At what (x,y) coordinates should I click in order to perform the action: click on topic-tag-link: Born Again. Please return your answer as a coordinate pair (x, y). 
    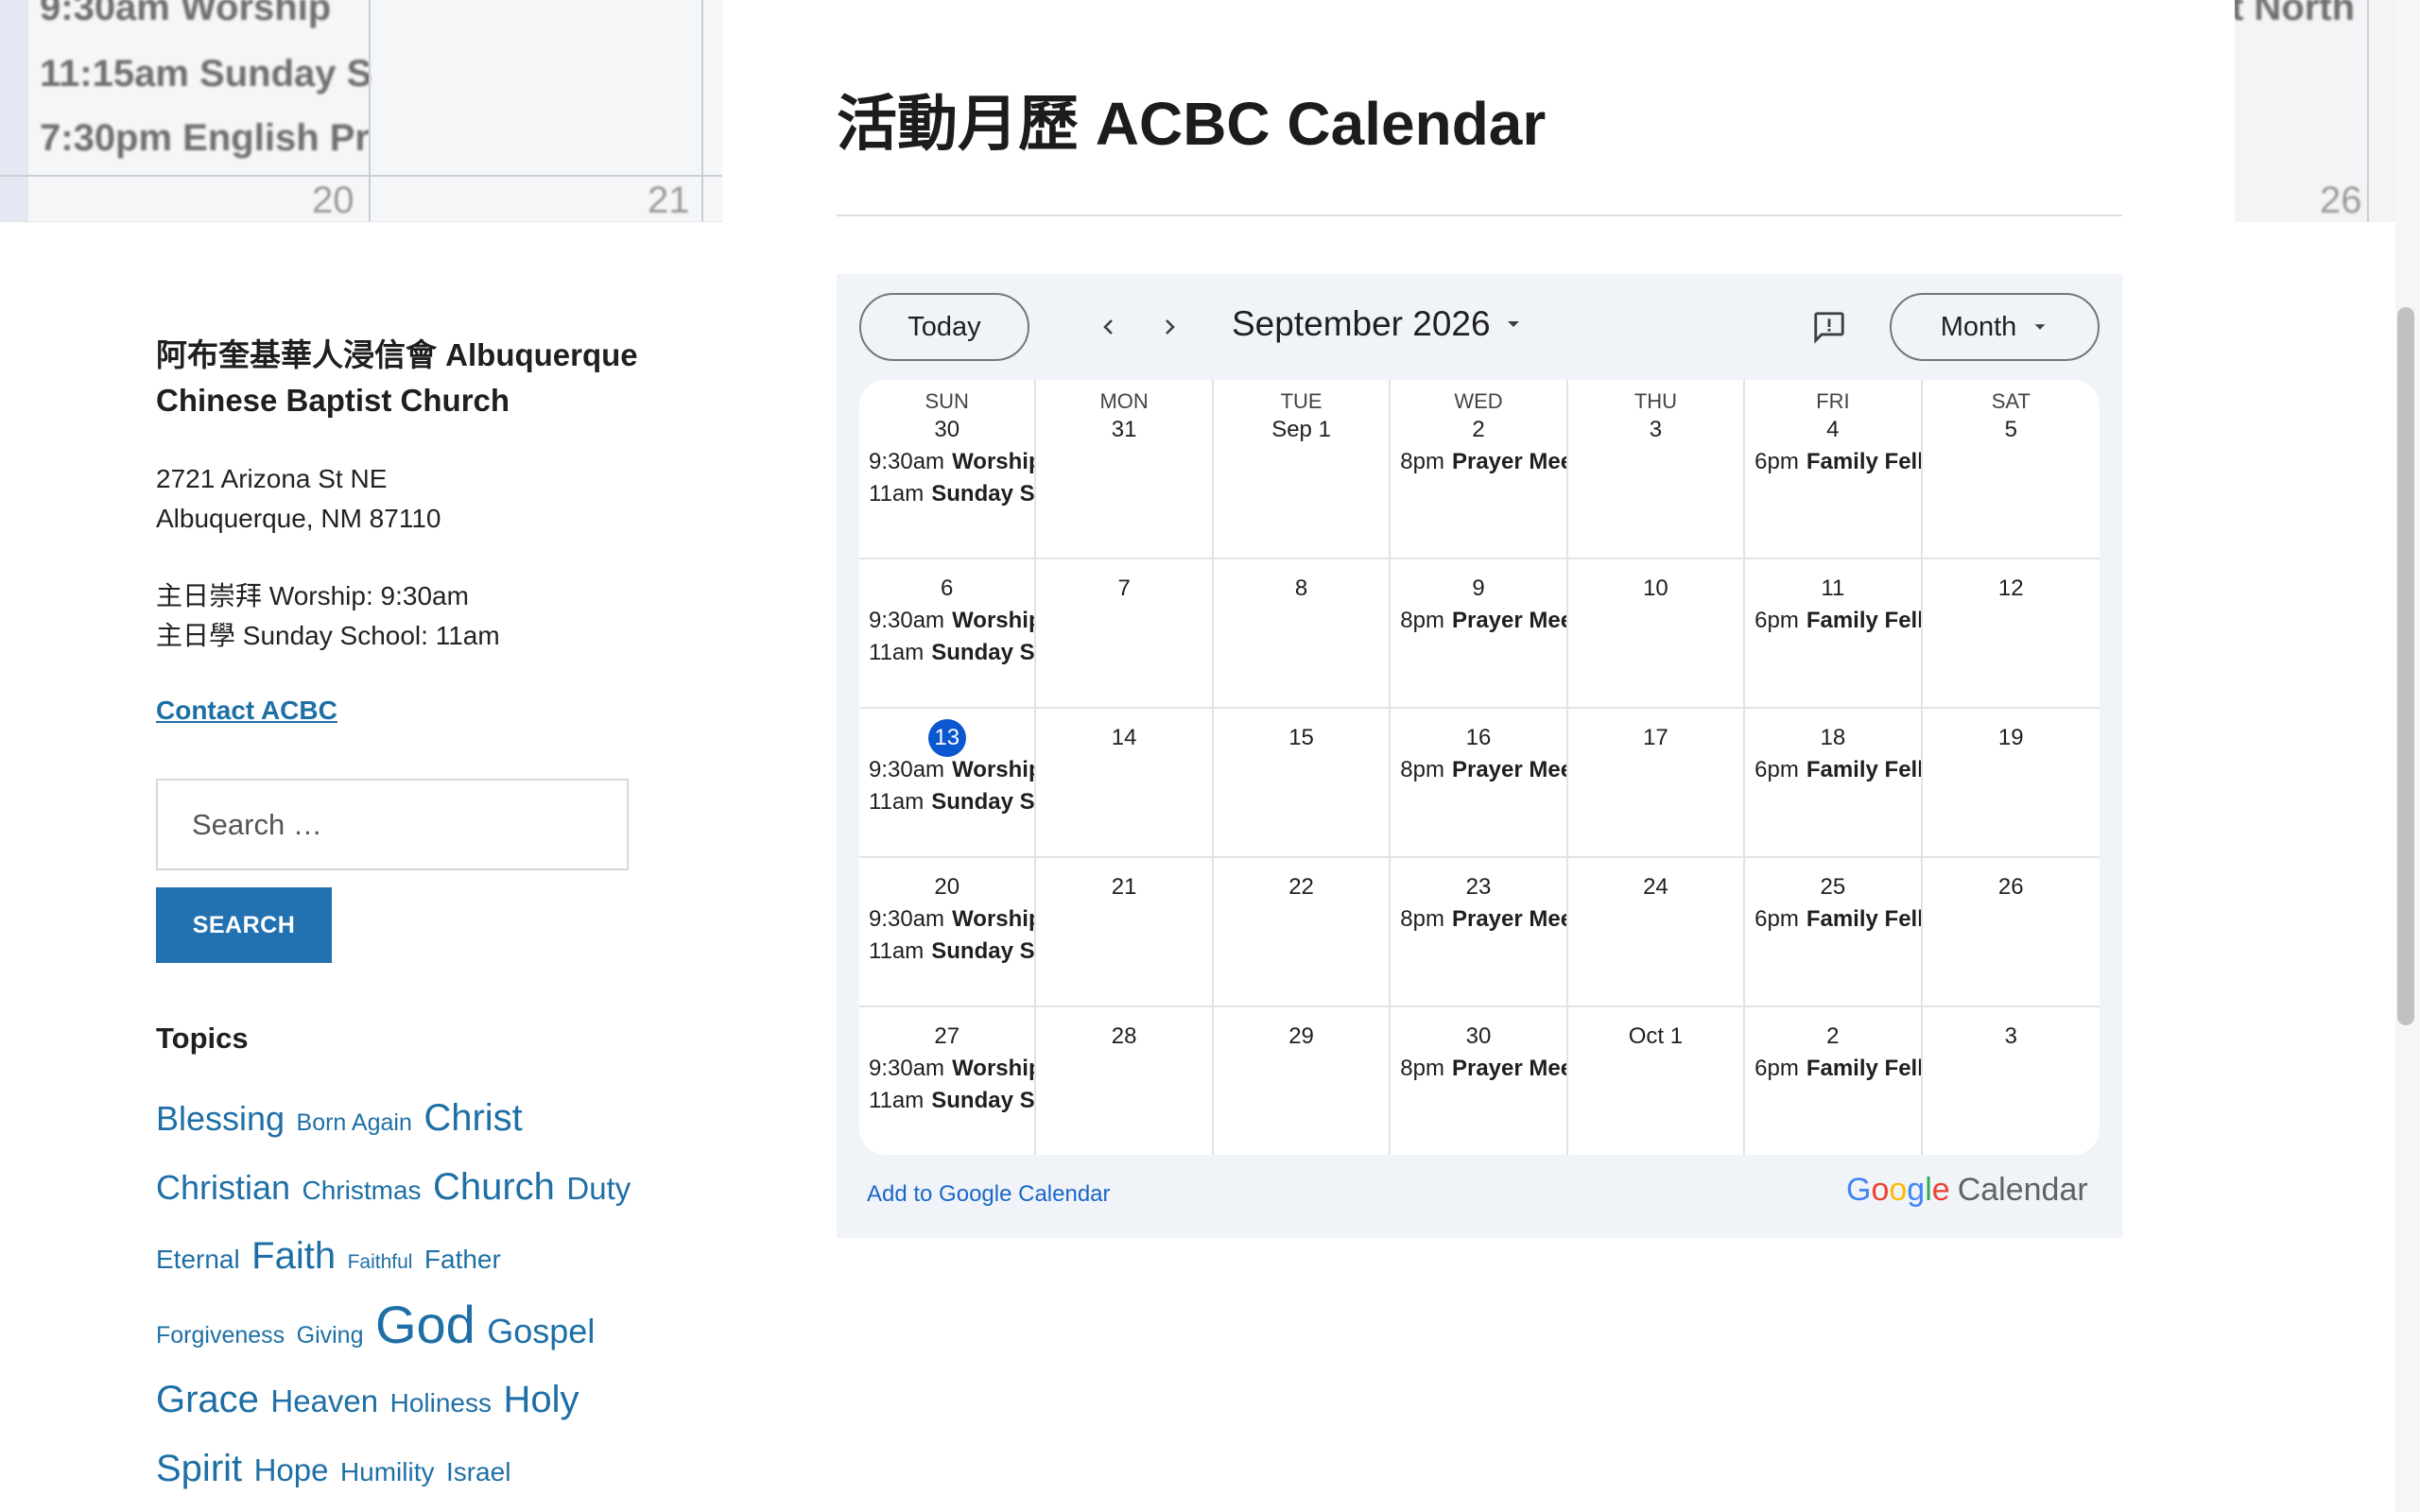
    Looking at the image, I should click on (354, 1122).